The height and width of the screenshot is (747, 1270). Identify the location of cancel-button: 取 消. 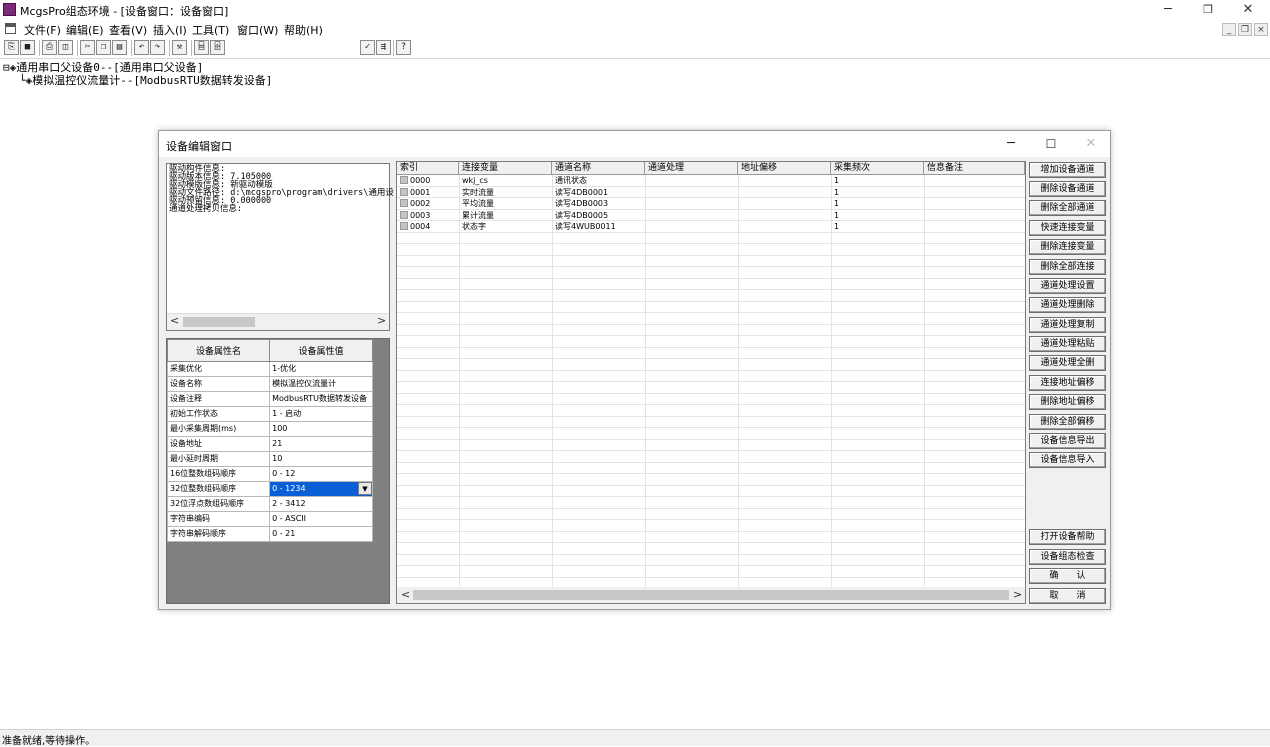
(1067, 596).